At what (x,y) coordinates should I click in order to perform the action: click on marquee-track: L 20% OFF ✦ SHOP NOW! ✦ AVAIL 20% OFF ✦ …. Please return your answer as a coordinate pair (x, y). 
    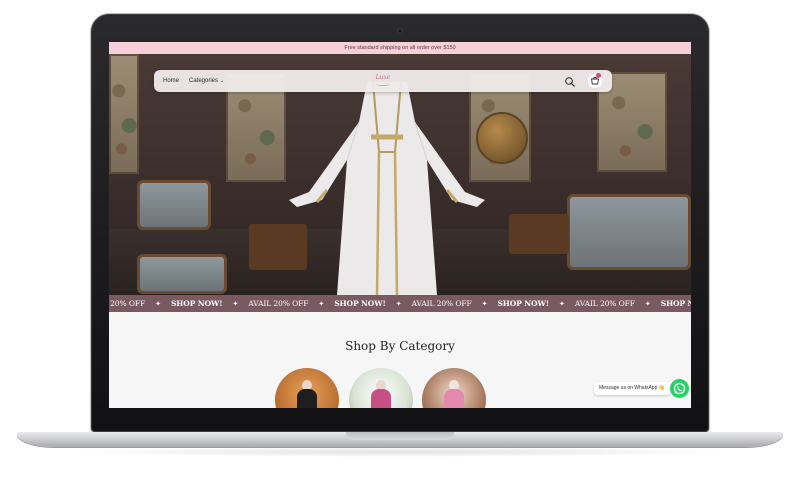
    Looking at the image, I should click on (400, 303).